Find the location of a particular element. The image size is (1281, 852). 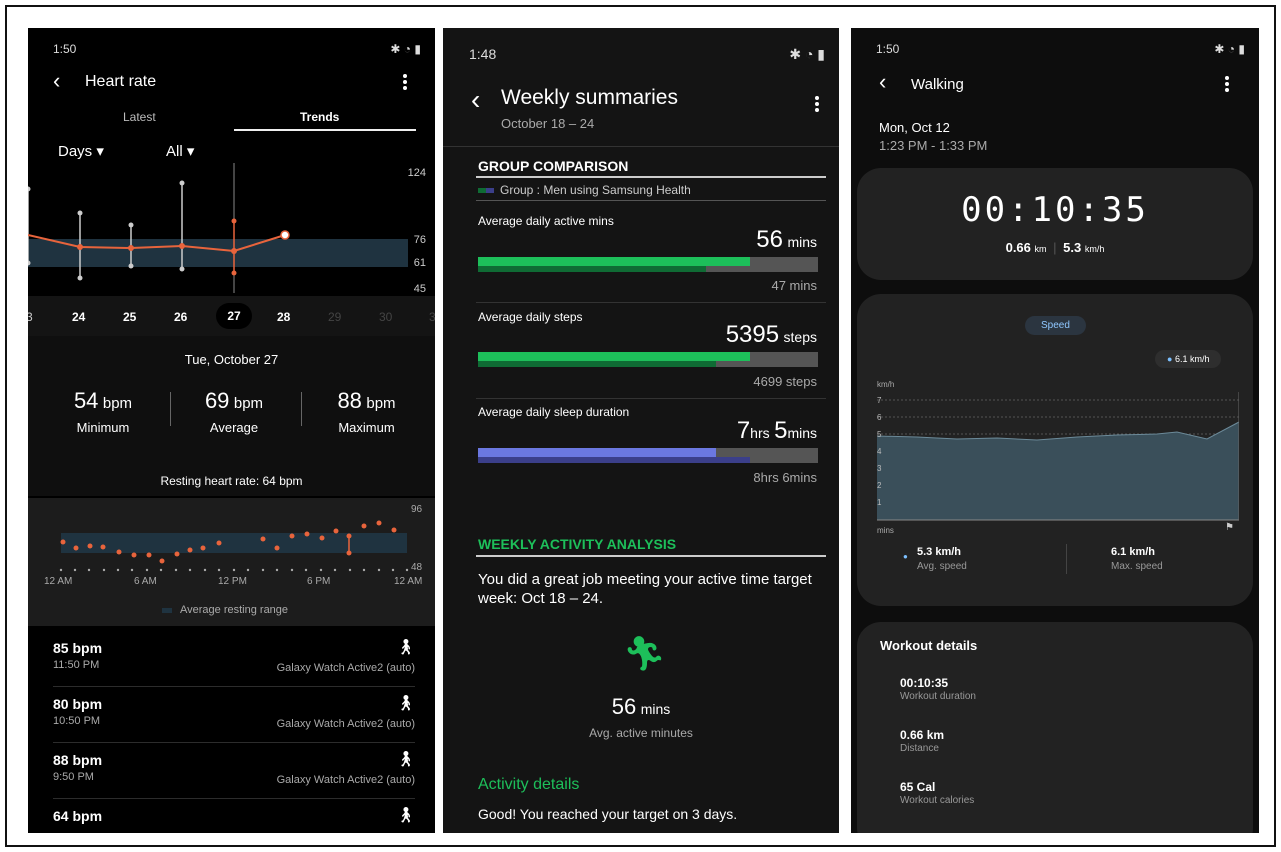

group-value: 4699 steps is located at coordinates (785, 381).